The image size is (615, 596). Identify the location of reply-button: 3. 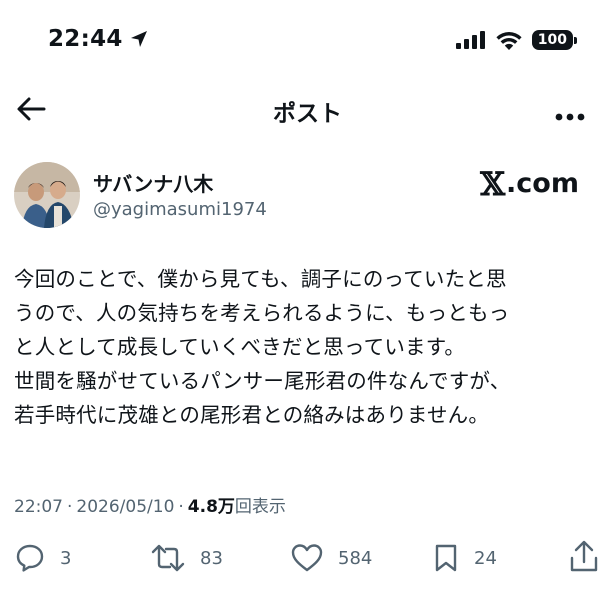
(42, 558).